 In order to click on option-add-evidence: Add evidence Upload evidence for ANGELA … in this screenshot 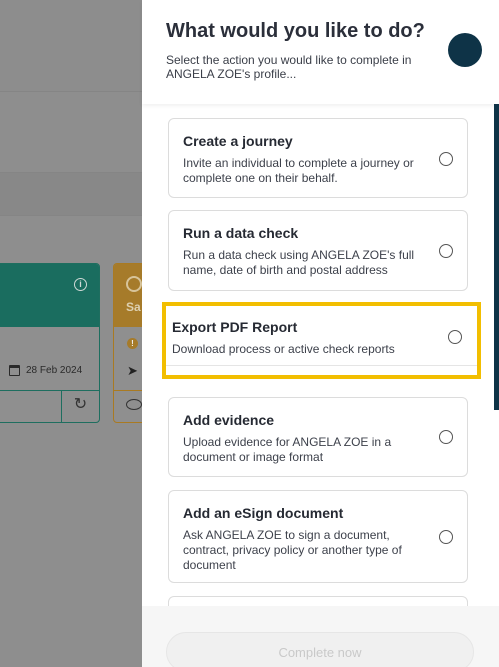, I will do `click(318, 437)`.